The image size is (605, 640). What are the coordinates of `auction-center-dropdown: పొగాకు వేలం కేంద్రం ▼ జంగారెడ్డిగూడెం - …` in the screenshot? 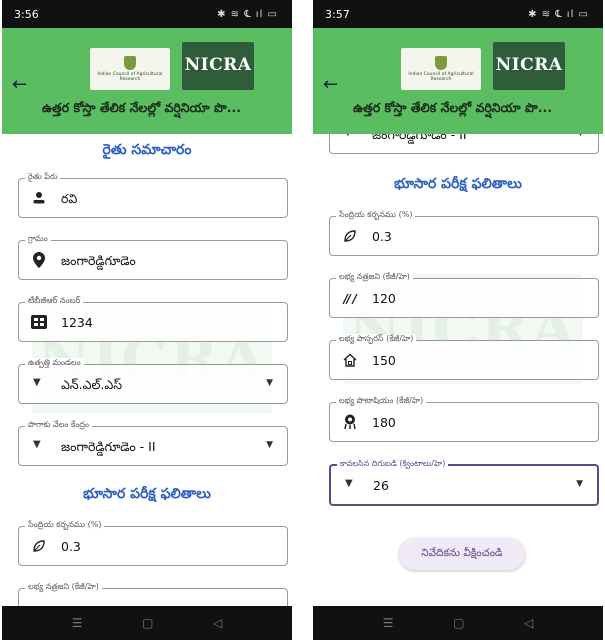 It's located at (153, 443).